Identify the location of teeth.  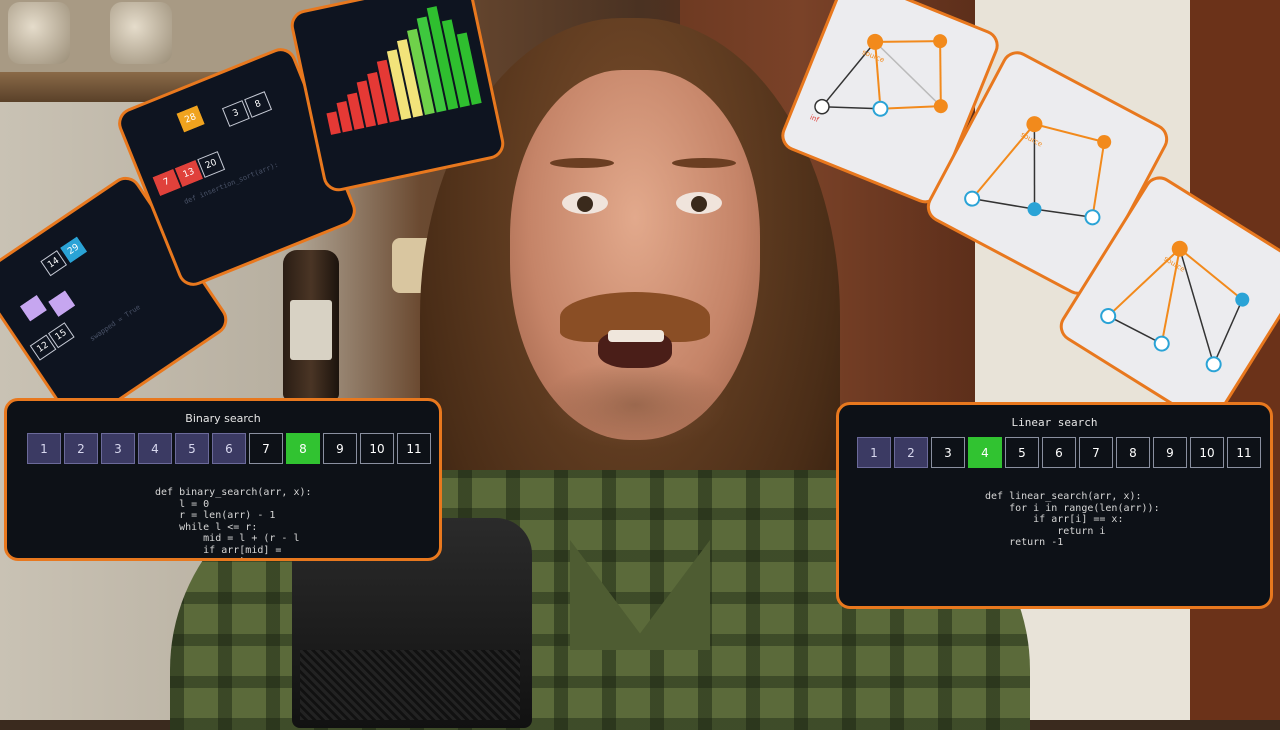
(636, 336).